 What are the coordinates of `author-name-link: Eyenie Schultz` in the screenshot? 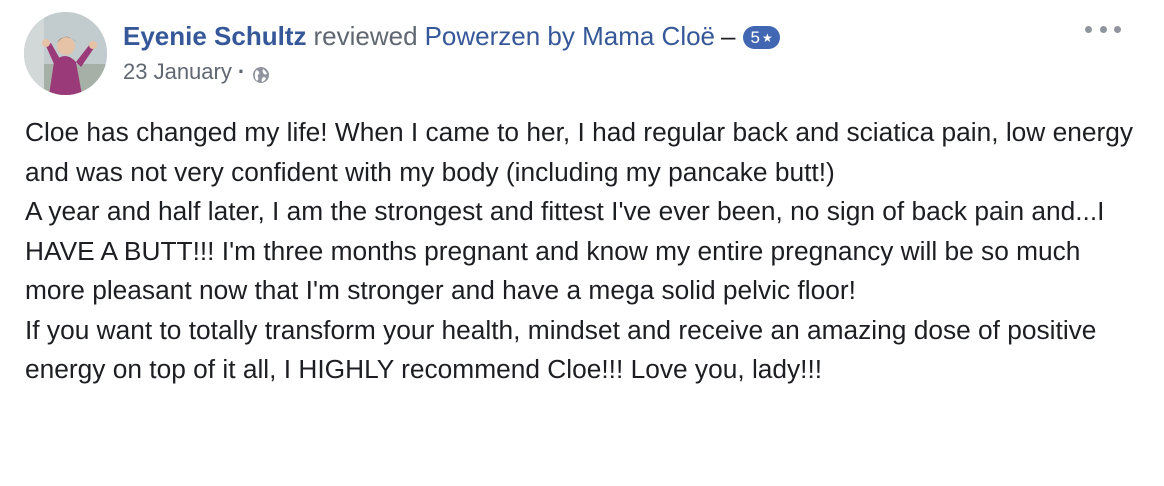 It's located at (215, 36).